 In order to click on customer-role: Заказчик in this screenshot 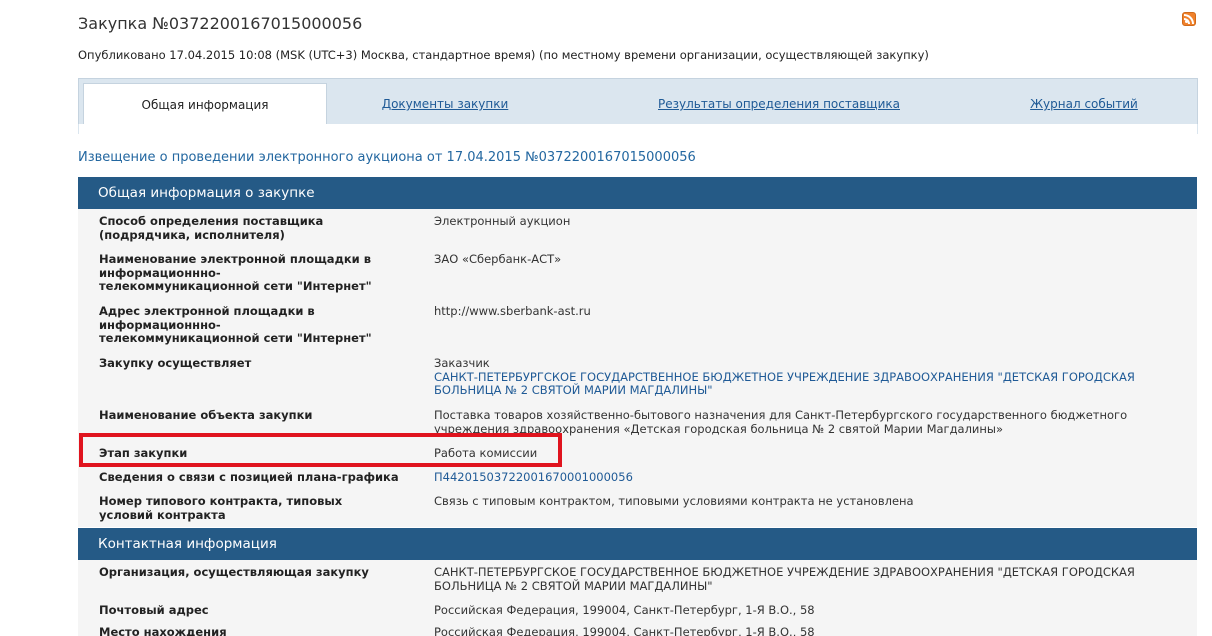, I will do `click(462, 363)`.